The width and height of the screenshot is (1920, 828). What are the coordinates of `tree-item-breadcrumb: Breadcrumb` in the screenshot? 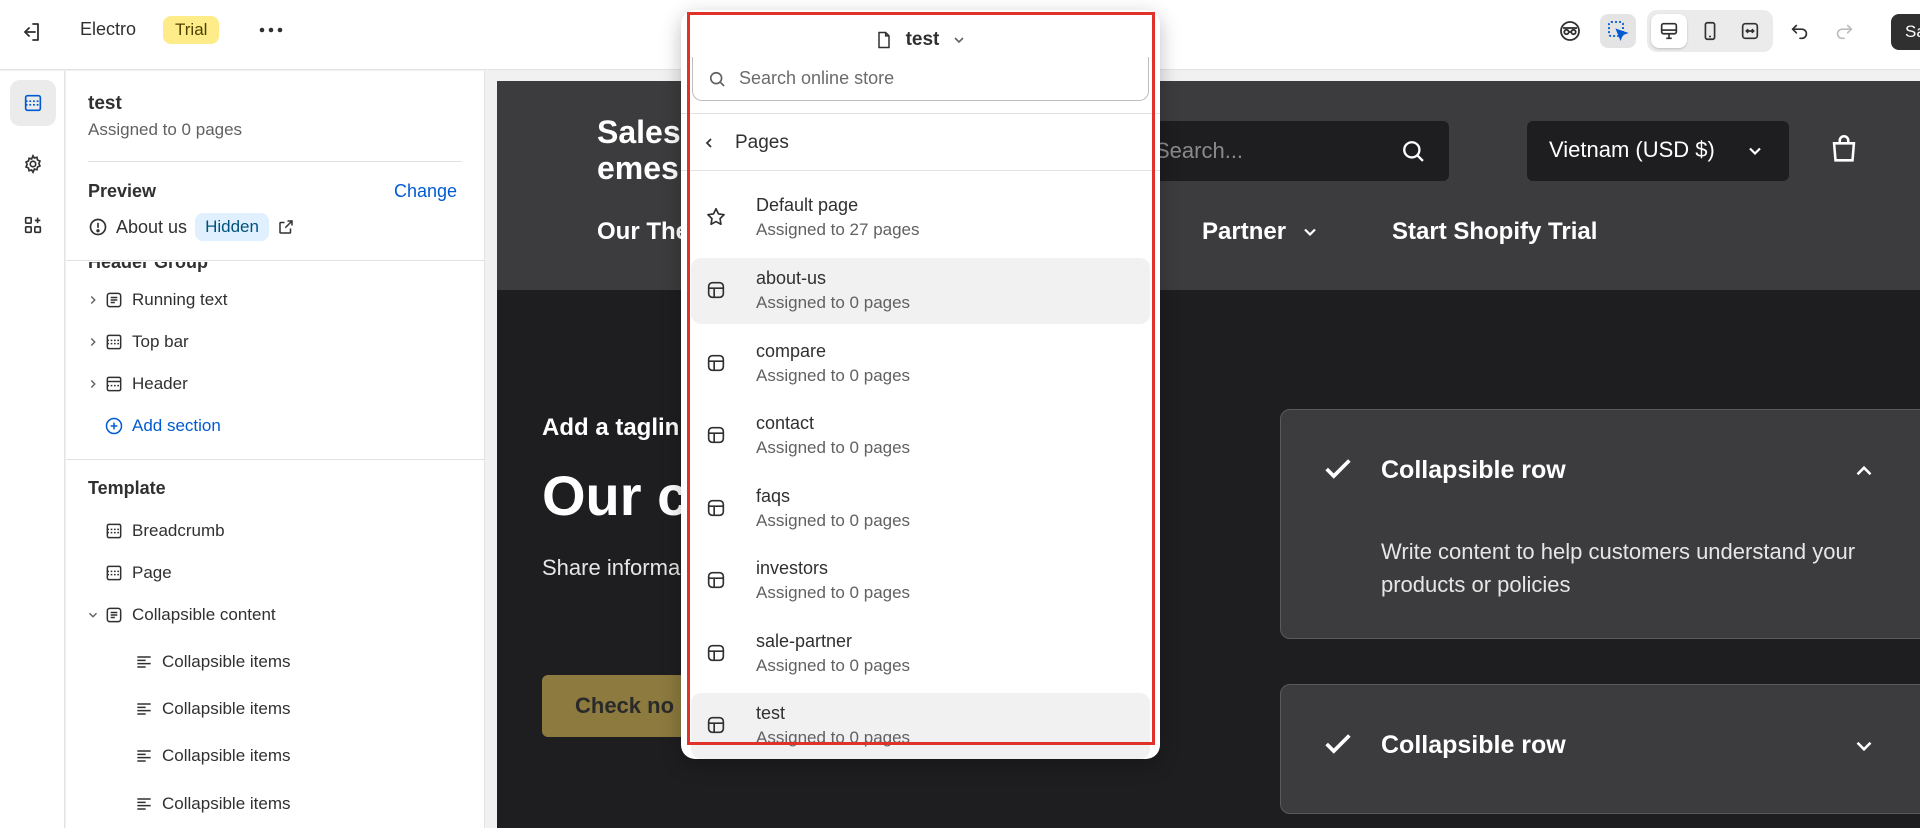 It's located at (153, 531).